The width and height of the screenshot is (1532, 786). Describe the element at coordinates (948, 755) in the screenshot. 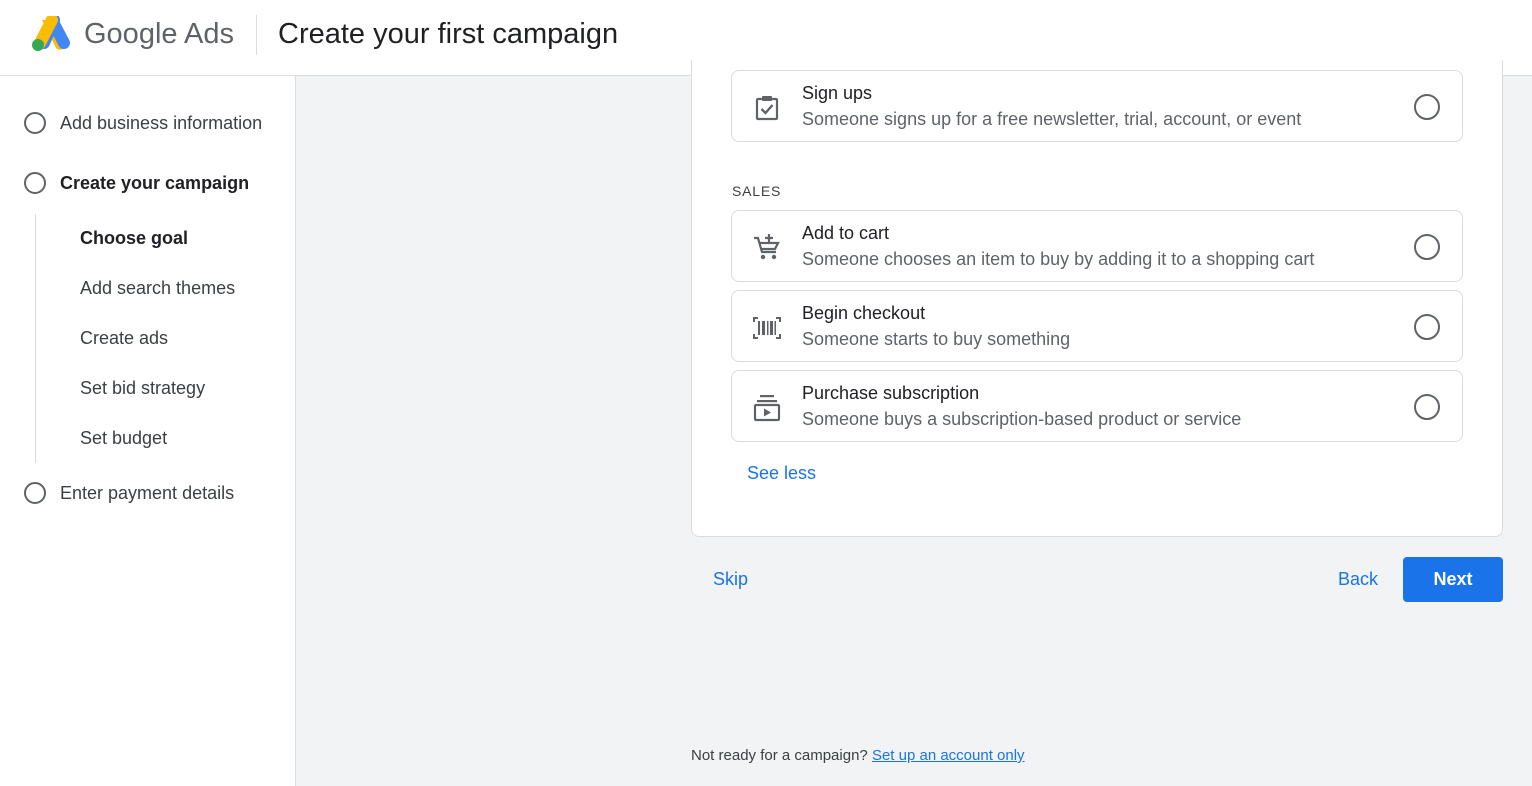

I see `setup-account-only-link: Set up an account only` at that location.